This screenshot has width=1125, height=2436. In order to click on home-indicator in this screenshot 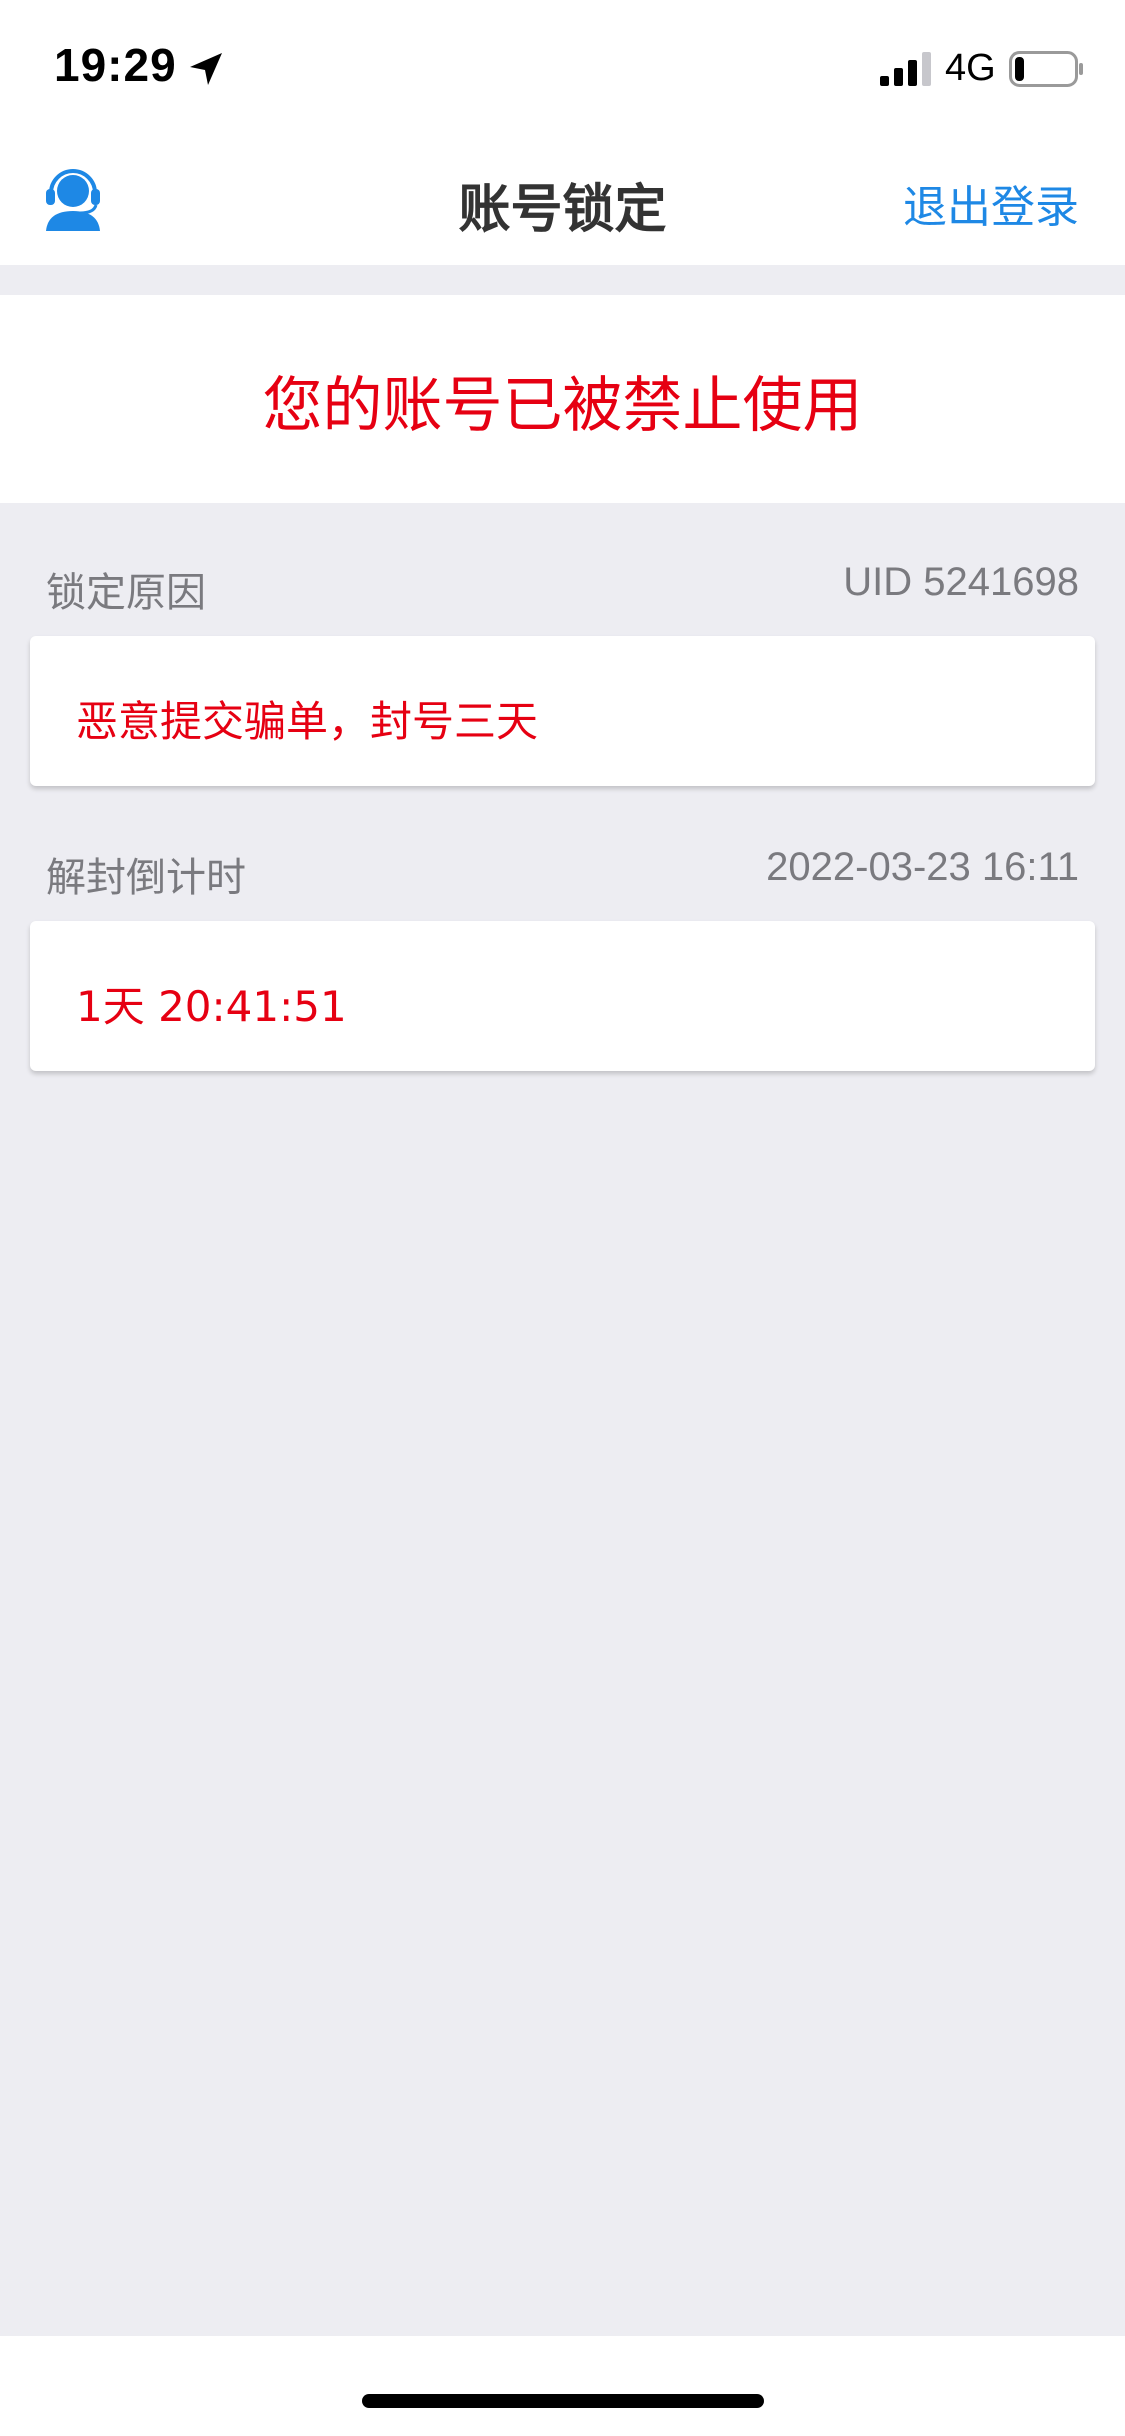, I will do `click(563, 2401)`.